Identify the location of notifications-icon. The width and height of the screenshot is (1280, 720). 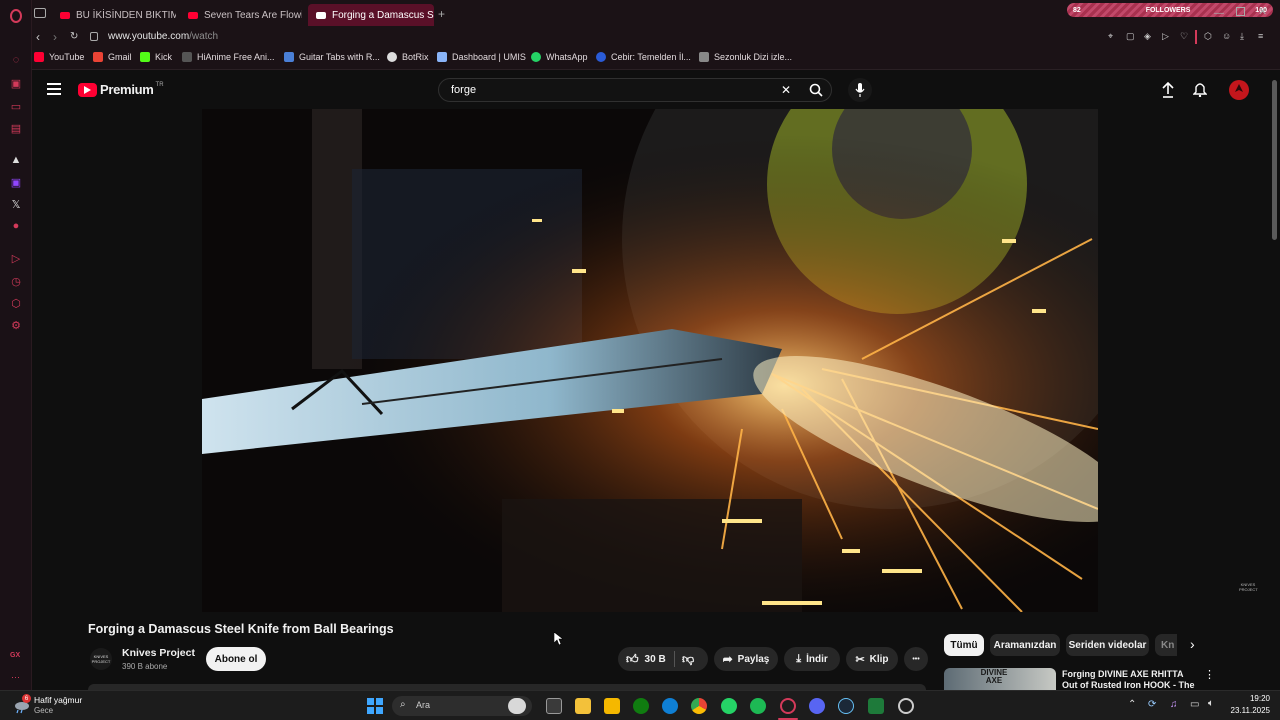
(1200, 91).